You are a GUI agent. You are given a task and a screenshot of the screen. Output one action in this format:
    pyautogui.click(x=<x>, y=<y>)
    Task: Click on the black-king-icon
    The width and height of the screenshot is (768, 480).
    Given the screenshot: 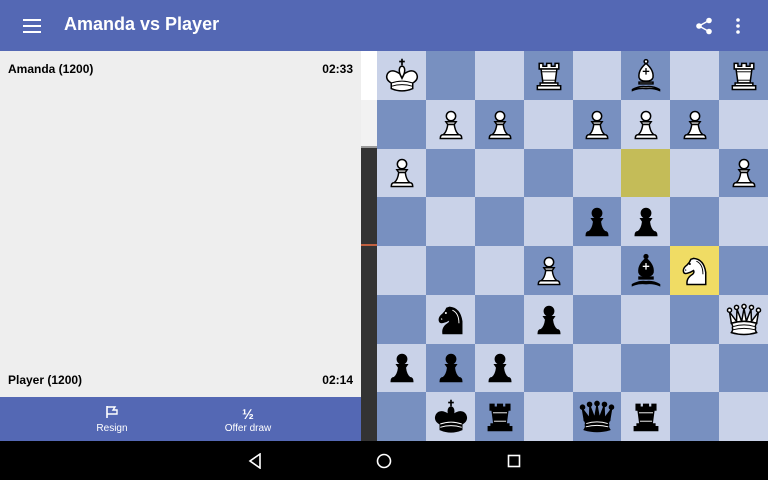 What is the action you would take?
    pyautogui.click(x=451, y=417)
    